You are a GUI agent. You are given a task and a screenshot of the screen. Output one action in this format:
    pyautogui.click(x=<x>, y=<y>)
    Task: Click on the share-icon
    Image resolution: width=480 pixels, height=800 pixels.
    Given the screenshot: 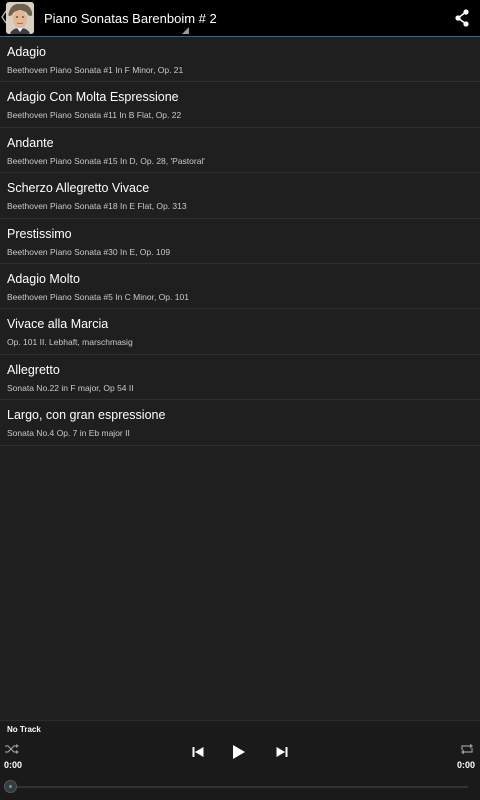 What is the action you would take?
    pyautogui.click(x=462, y=18)
    